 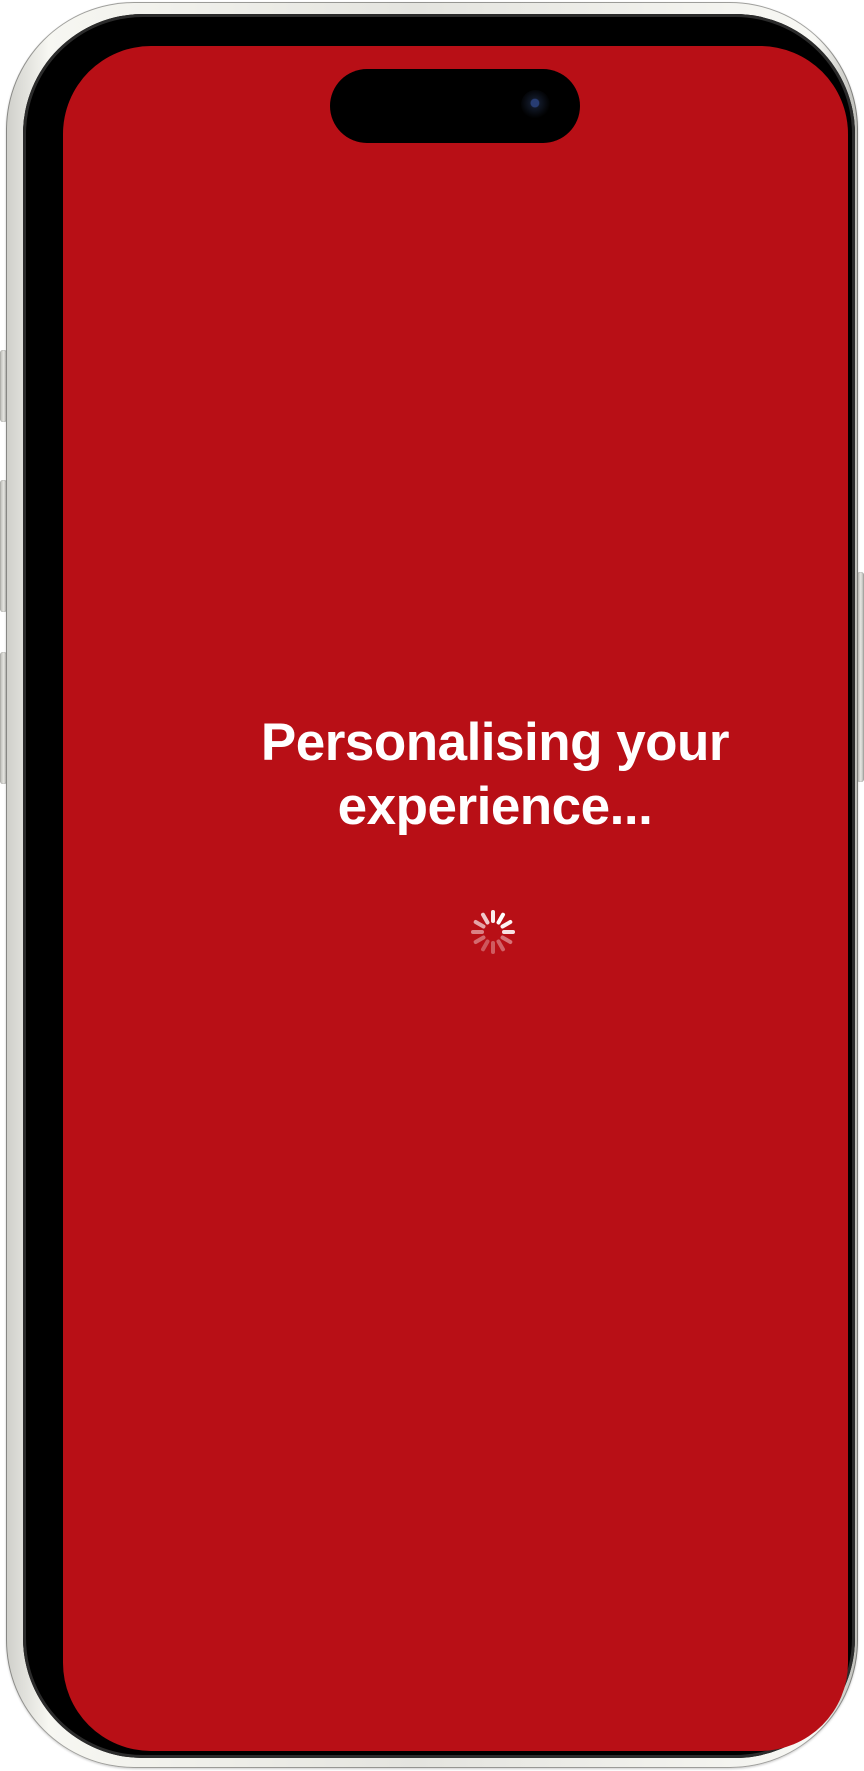 What do you see at coordinates (493, 932) in the screenshot?
I see `loading-spinner-icon` at bounding box center [493, 932].